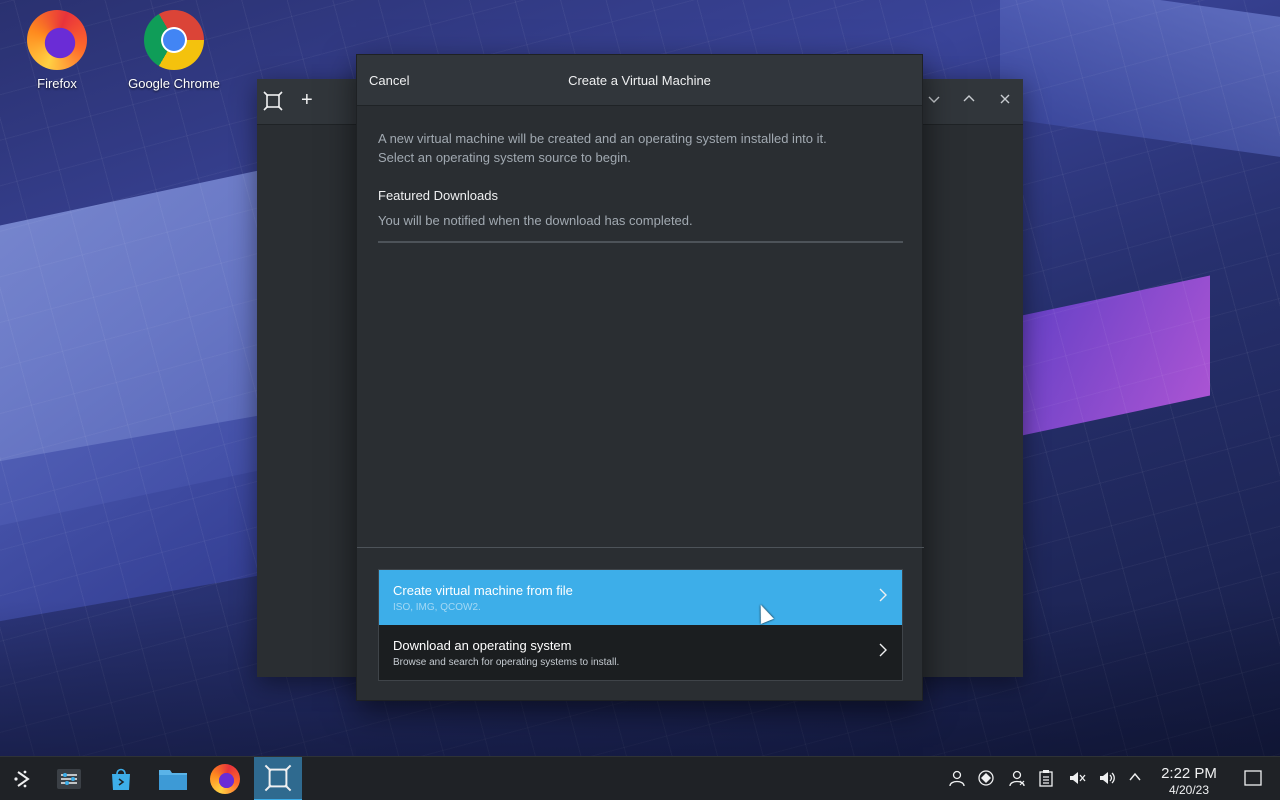 The image size is (1280, 800). What do you see at coordinates (1189, 773) in the screenshot?
I see `clock-time: 2:22 PM` at bounding box center [1189, 773].